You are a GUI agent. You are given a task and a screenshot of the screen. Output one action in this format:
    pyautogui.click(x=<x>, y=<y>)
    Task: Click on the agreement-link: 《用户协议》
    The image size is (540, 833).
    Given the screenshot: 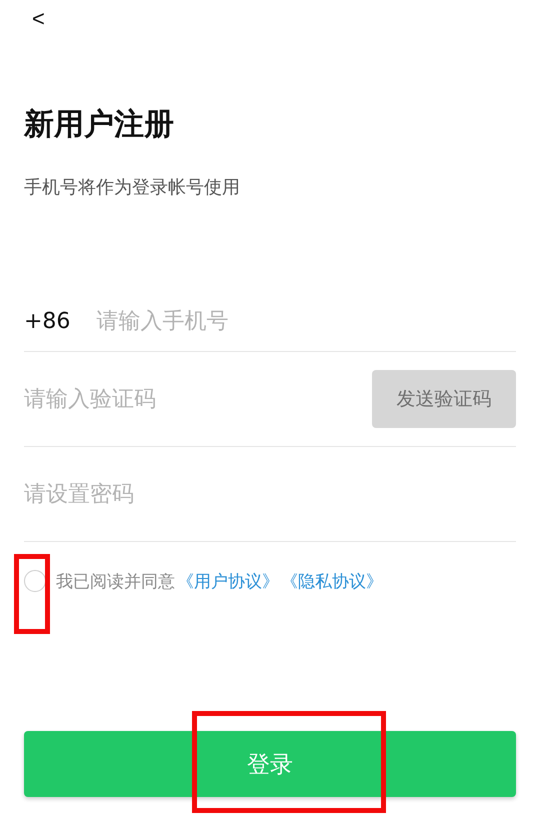 What is the action you would take?
    pyautogui.click(x=228, y=581)
    